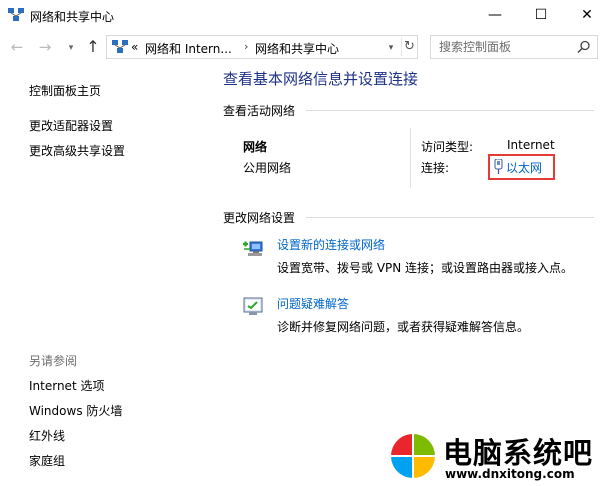 This screenshot has height=486, width=610. I want to click on watermark: 电脑系统吧 www.dnxitong.com, so click(498, 456).